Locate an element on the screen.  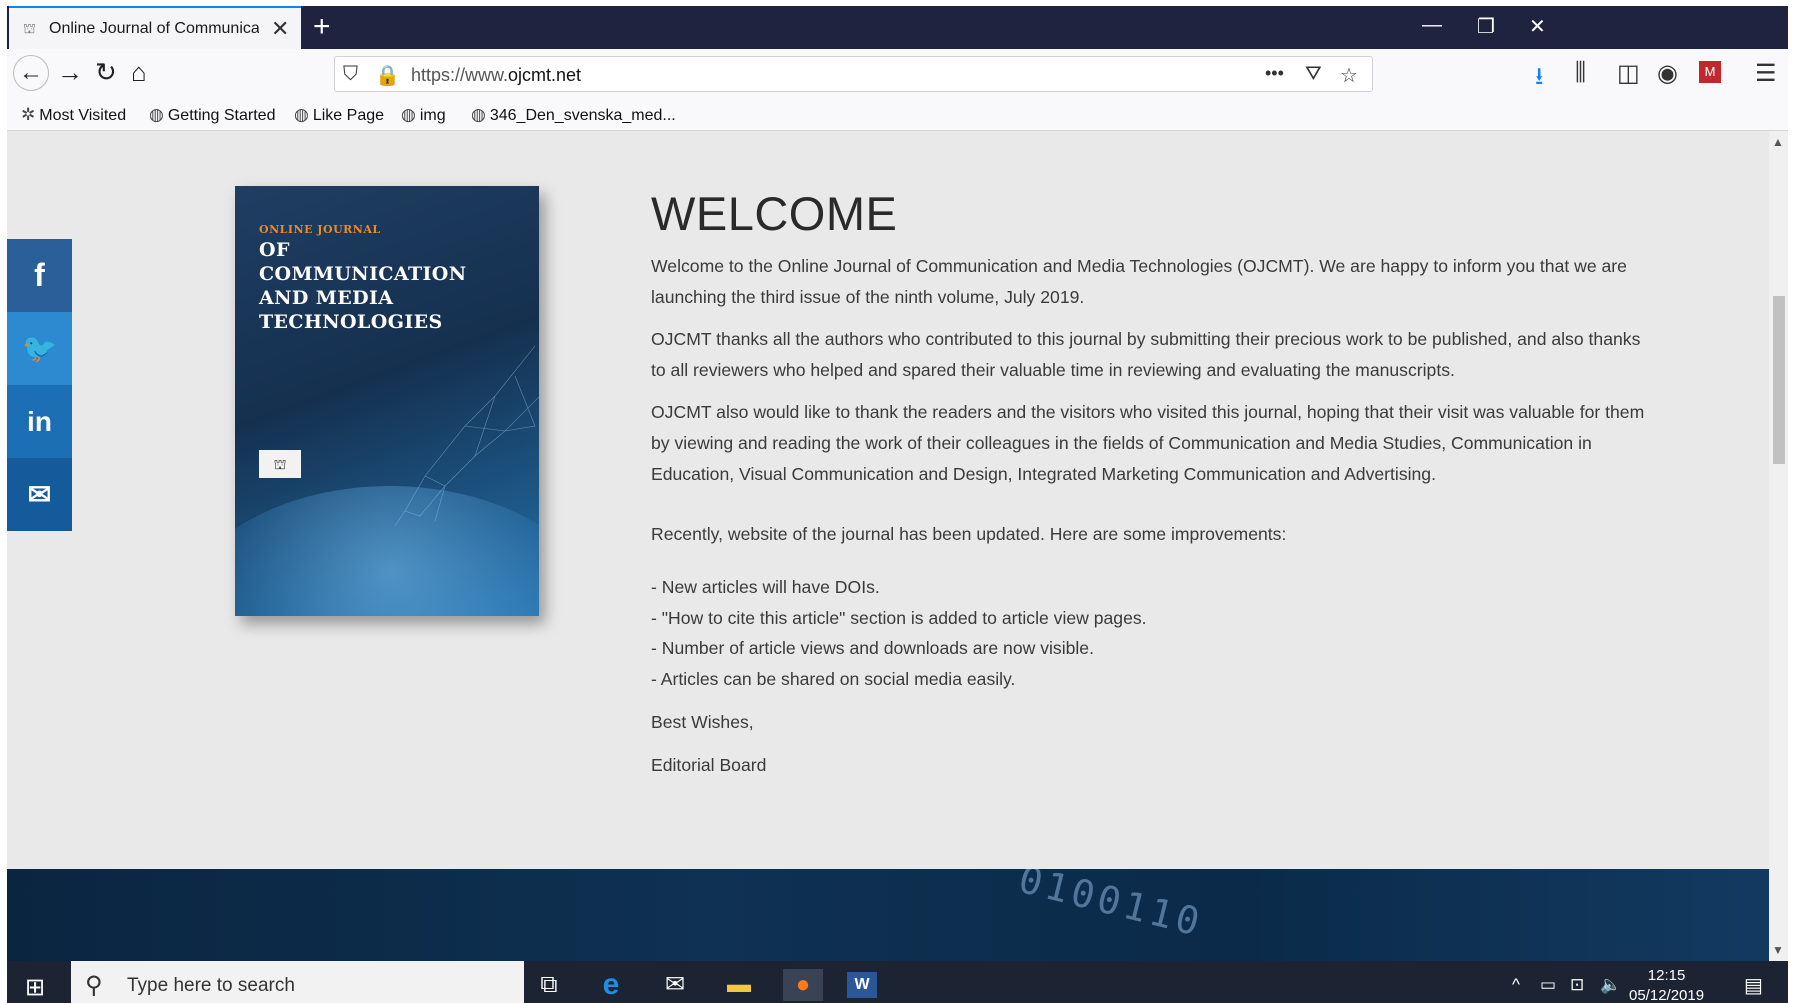
page-actions-icon: ••• is located at coordinates (1274, 73).